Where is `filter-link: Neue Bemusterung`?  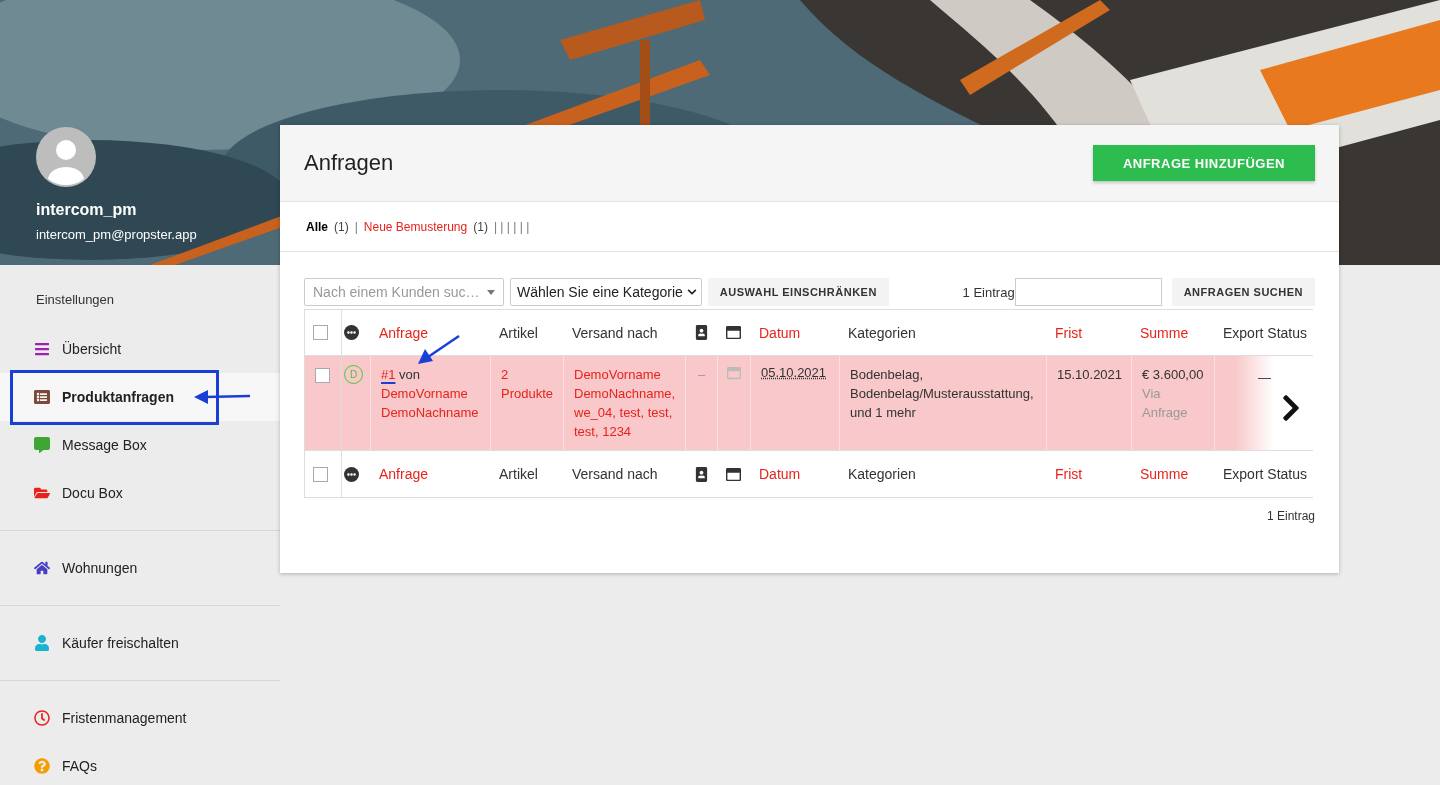 filter-link: Neue Bemusterung is located at coordinates (415, 226).